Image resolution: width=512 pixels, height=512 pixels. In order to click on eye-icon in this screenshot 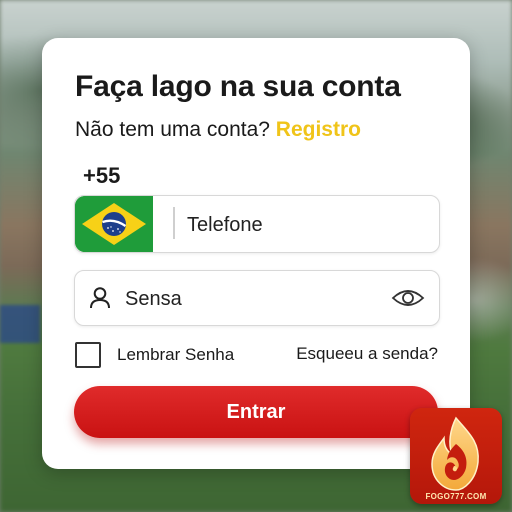, I will do `click(408, 298)`.